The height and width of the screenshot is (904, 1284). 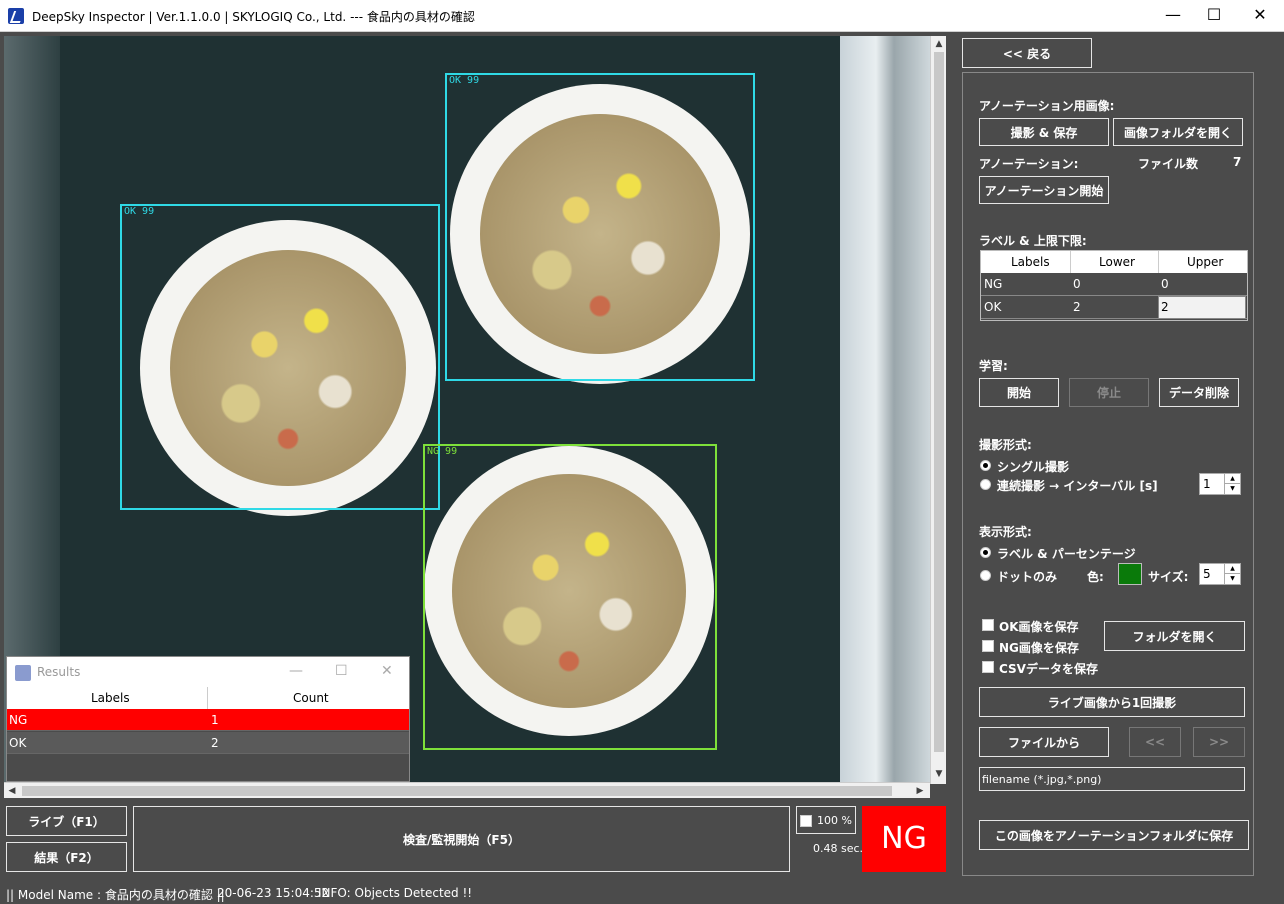 I want to click on continuous-capture-radio, so click(x=985, y=484).